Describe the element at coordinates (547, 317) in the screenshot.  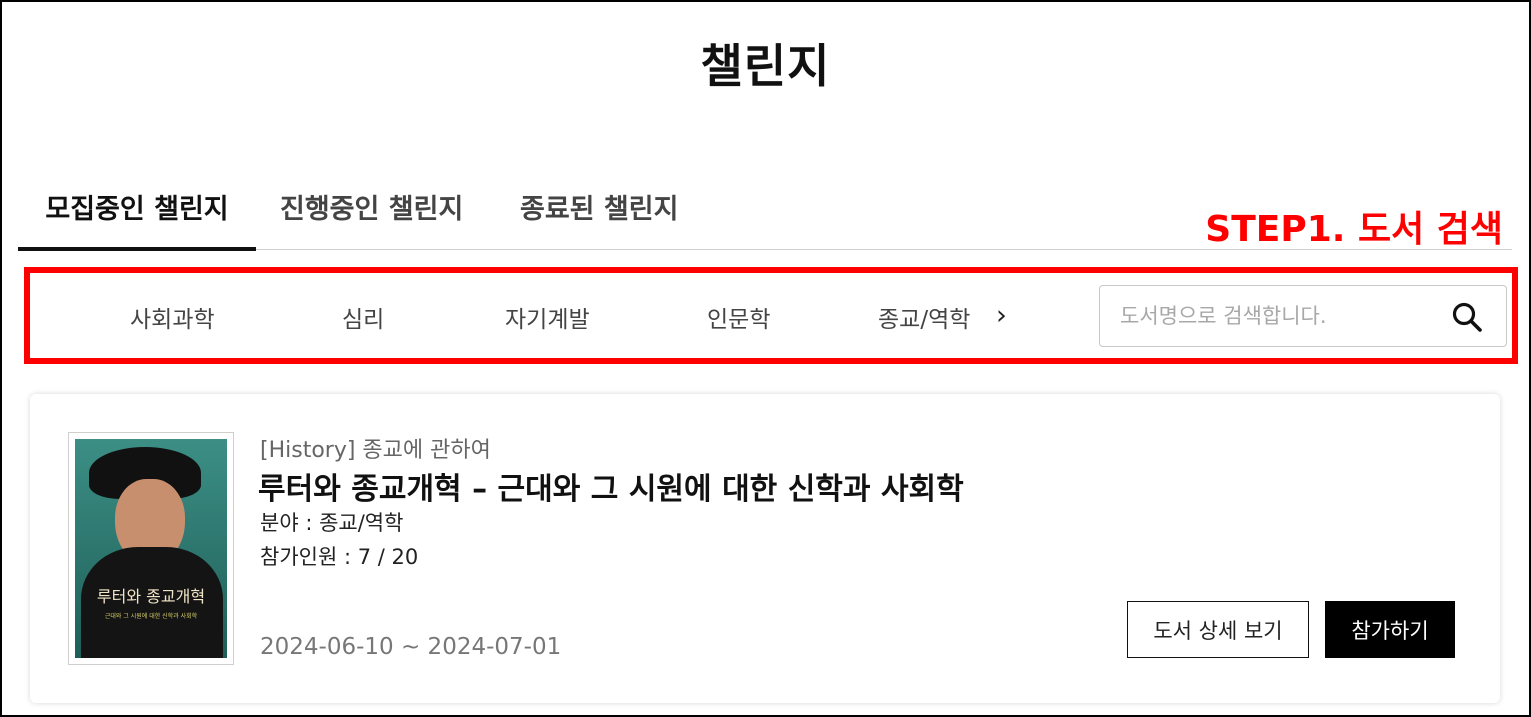
I see `category-self-development: 자기계발` at that location.